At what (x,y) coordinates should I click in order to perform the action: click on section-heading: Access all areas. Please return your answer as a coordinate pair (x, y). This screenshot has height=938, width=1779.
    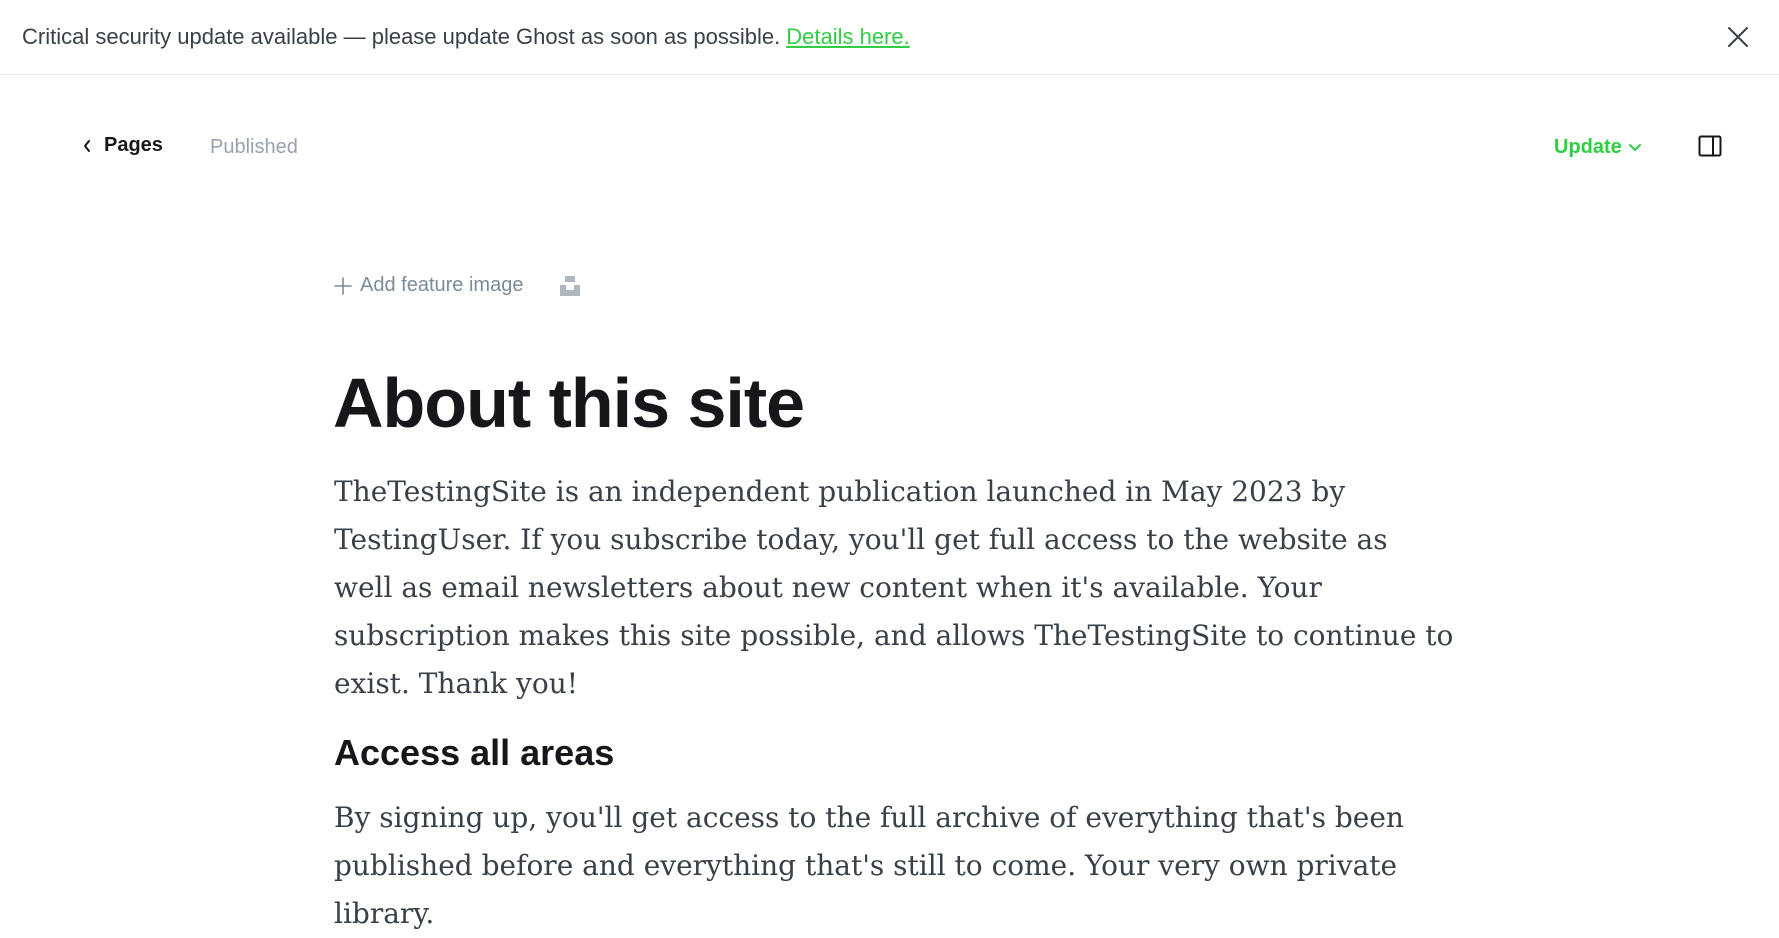
    Looking at the image, I should click on (474, 753).